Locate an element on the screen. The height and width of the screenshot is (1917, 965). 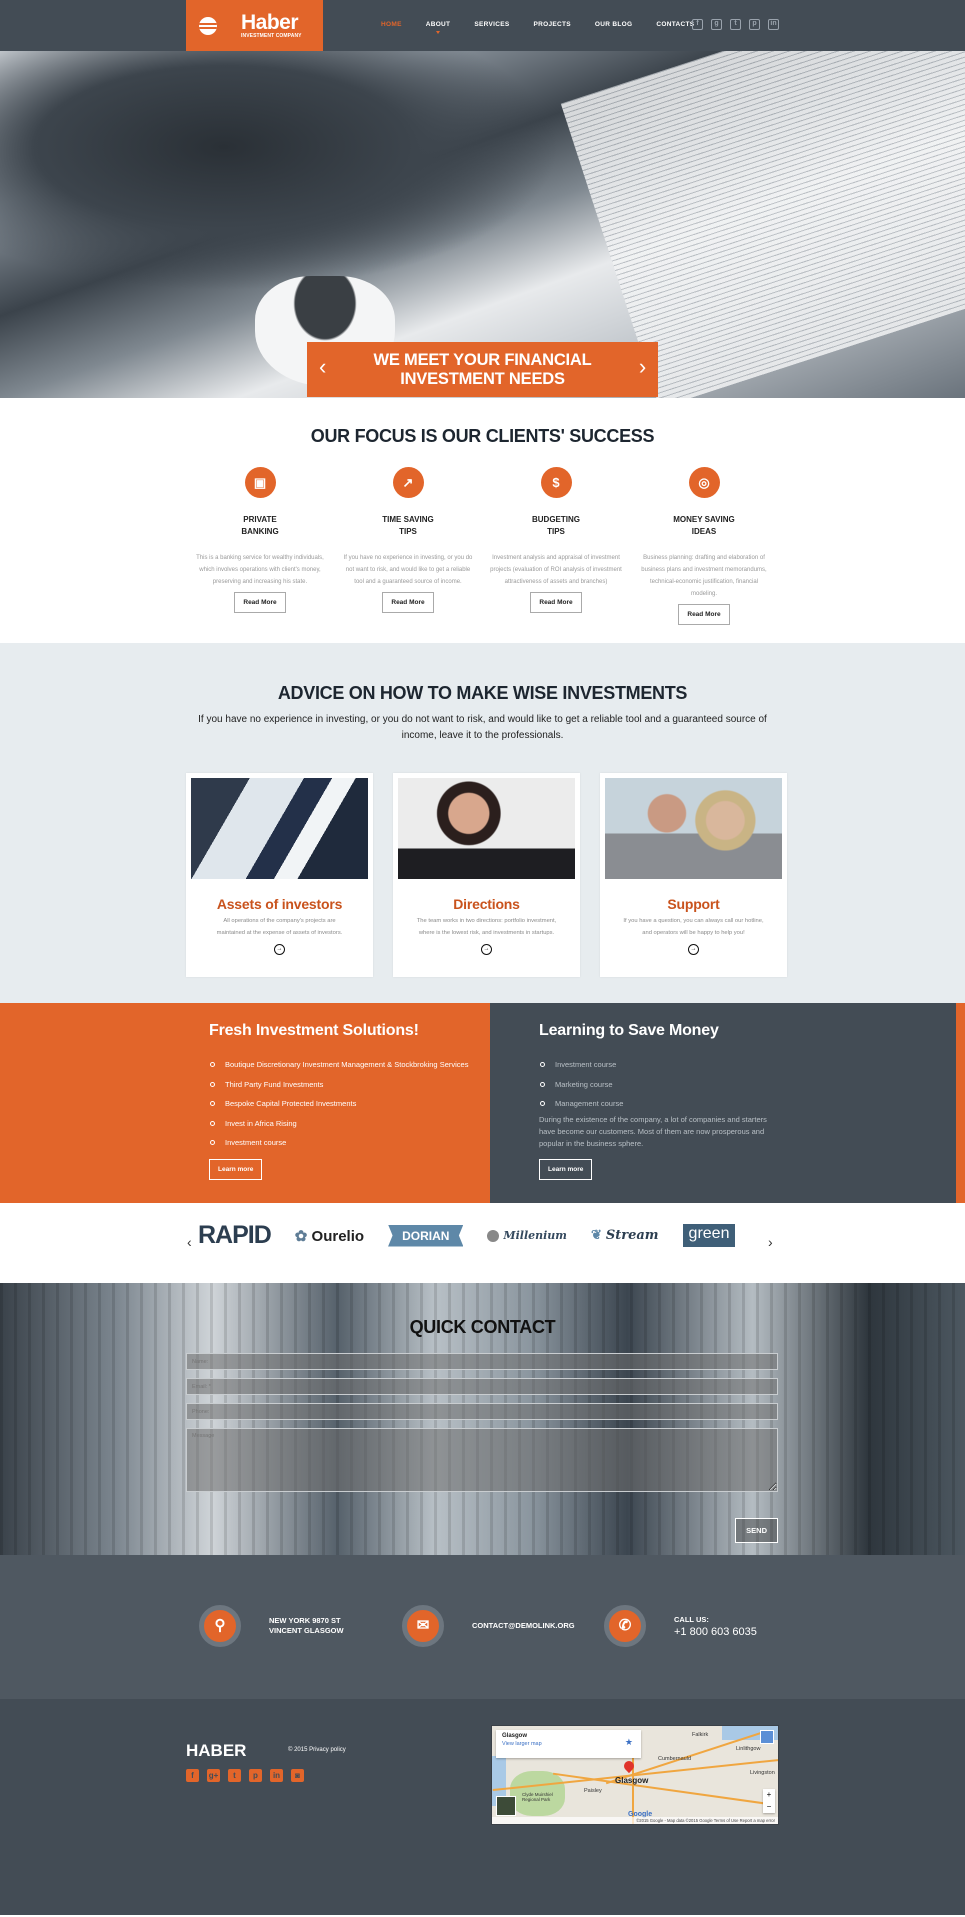
call-us-label: CALL US: is located at coordinates (691, 1619).